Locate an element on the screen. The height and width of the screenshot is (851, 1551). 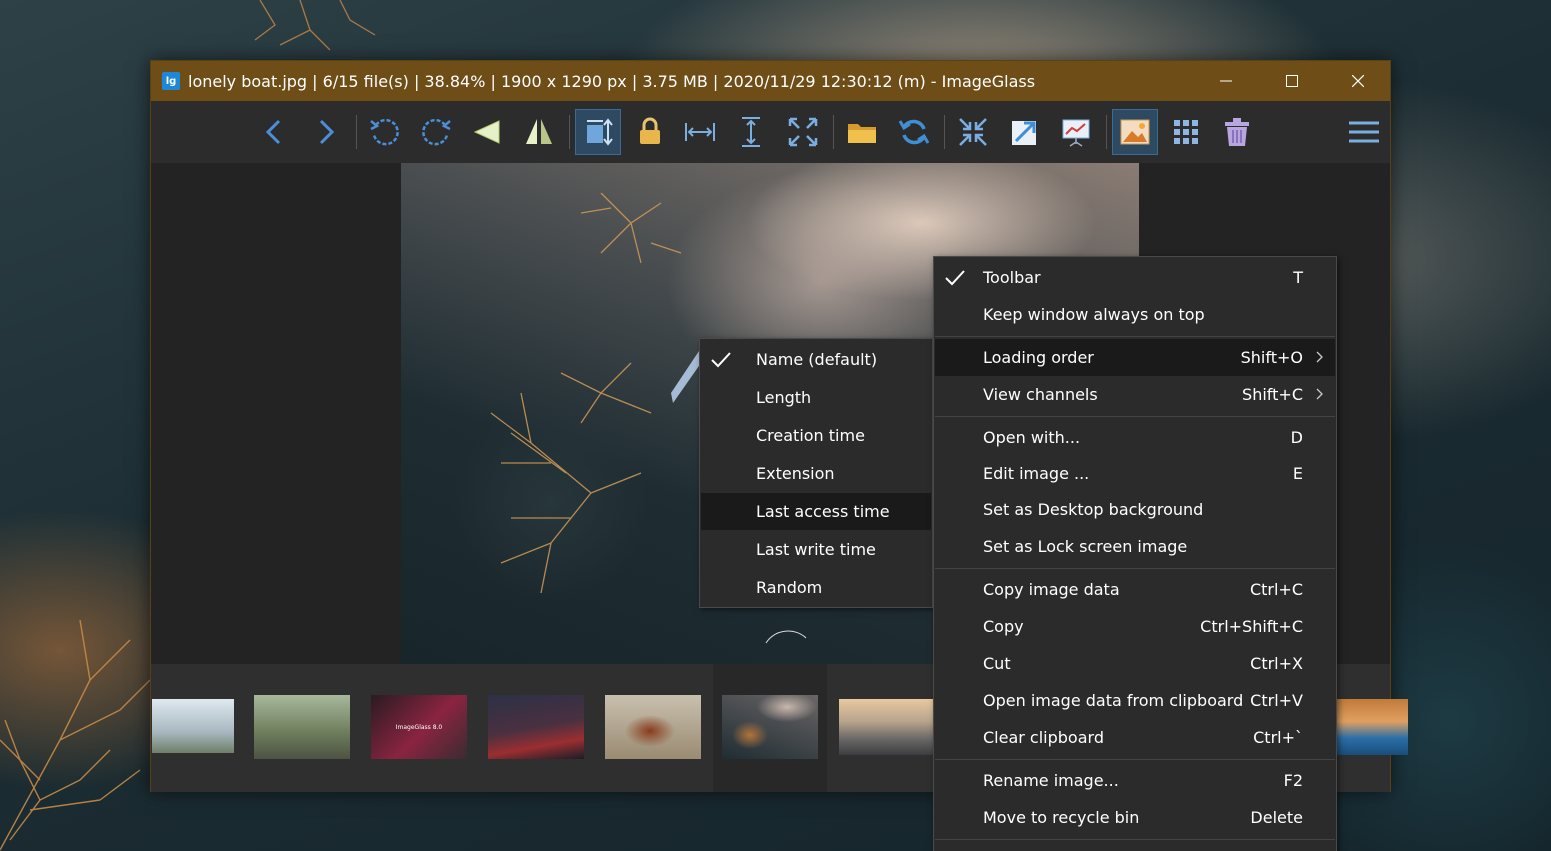
fullscreen-icon is located at coordinates (973, 132).